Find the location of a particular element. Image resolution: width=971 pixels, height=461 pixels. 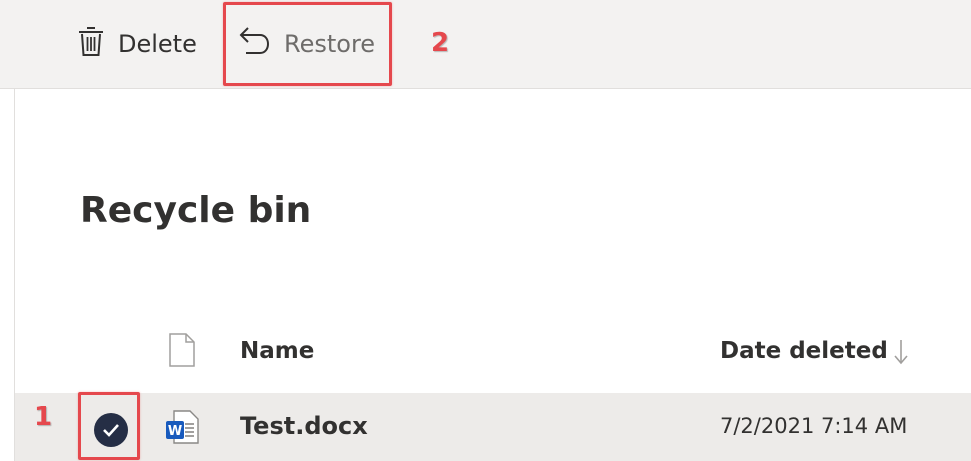

callout-box-restore is located at coordinates (307, 44).